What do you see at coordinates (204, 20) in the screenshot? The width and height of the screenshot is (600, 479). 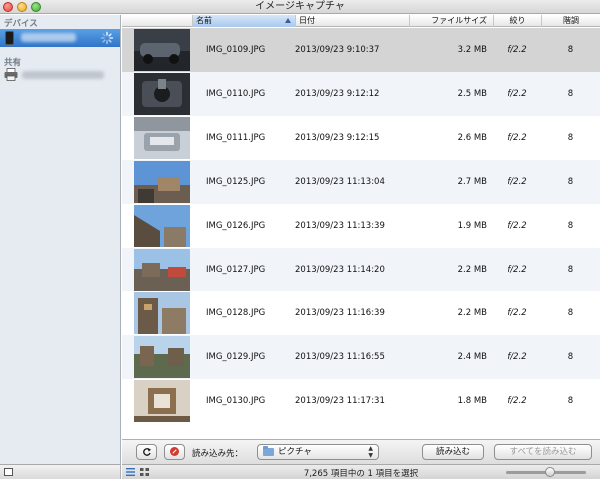 I see `column-name-label: 名前` at bounding box center [204, 20].